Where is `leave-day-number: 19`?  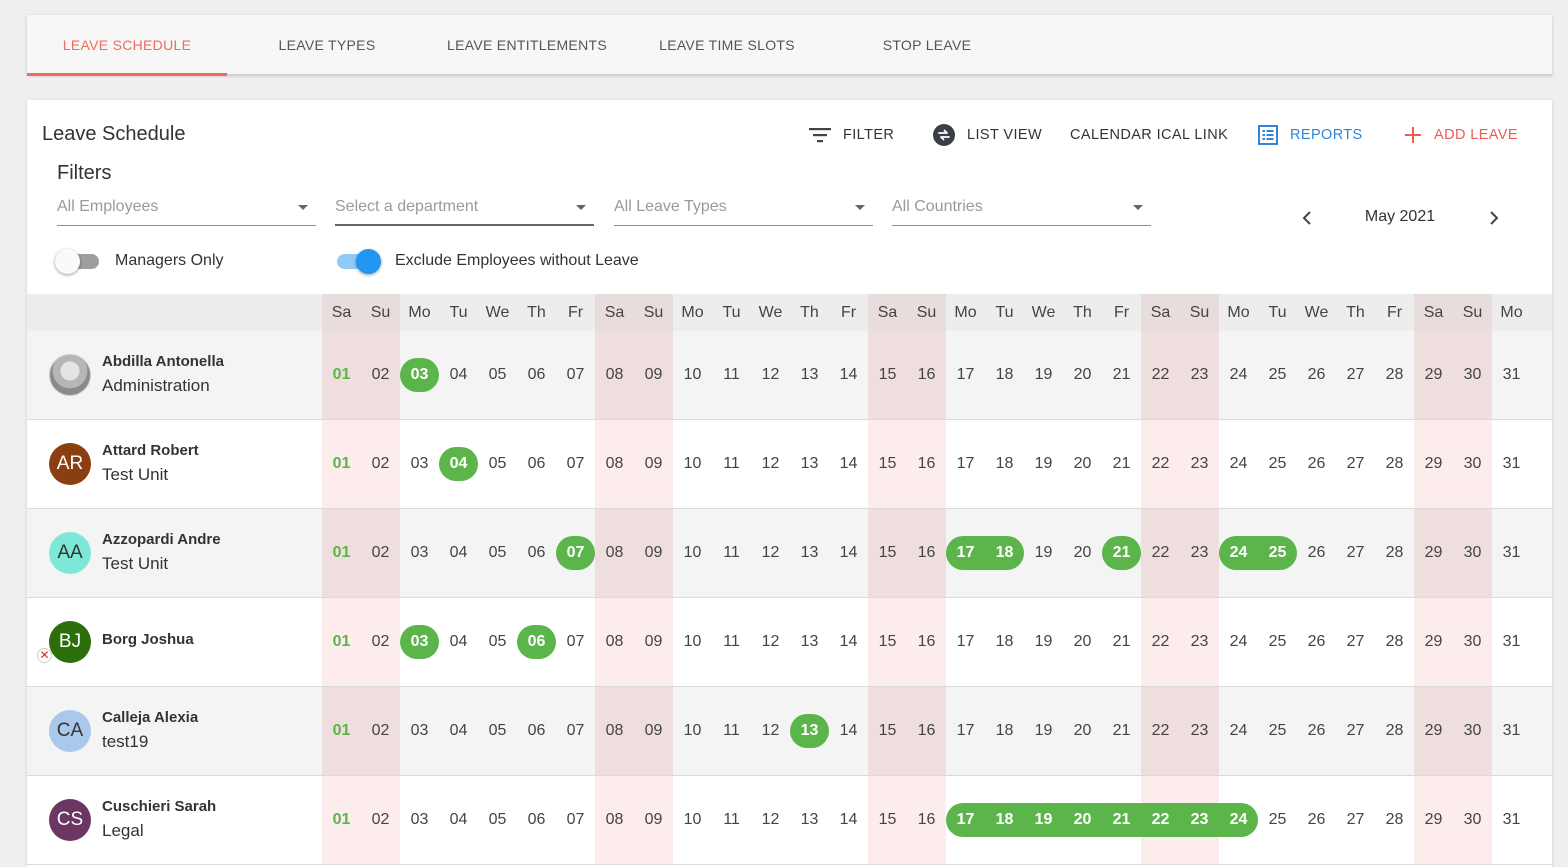 leave-day-number: 19 is located at coordinates (1043, 820).